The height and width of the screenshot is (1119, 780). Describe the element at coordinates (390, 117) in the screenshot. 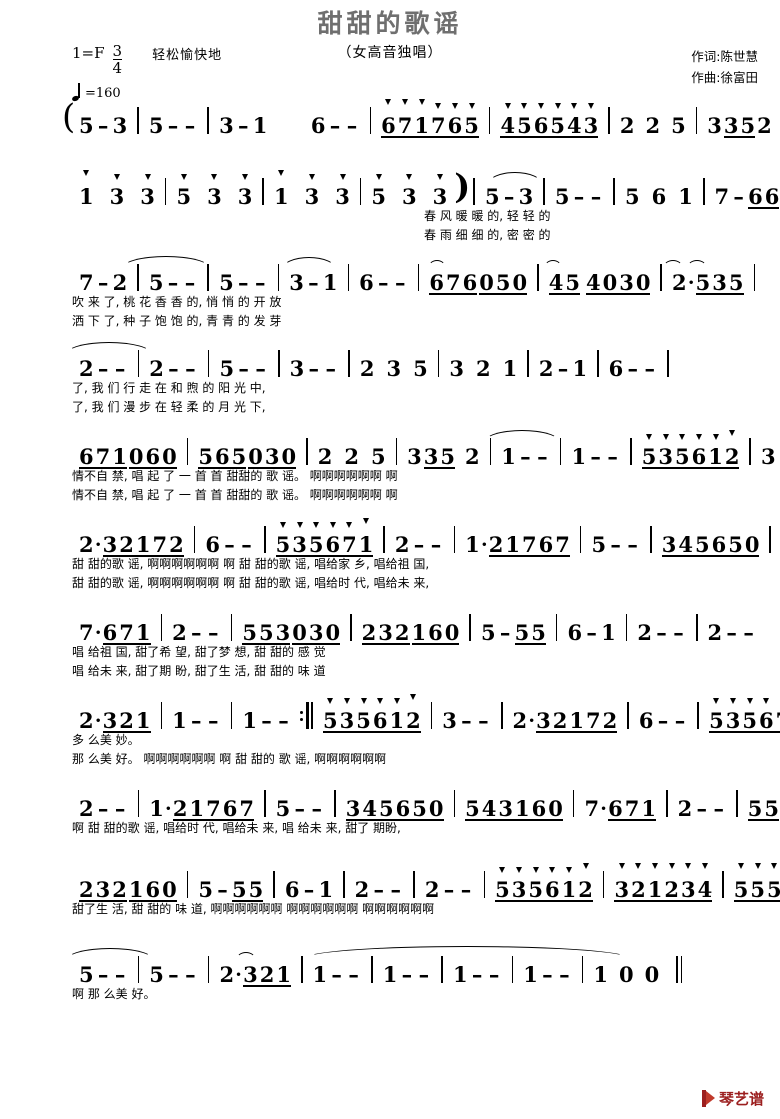

I see `note-row-1: 5–3 5– – 3–1 6– – 671765 456543 225 3352` at that location.